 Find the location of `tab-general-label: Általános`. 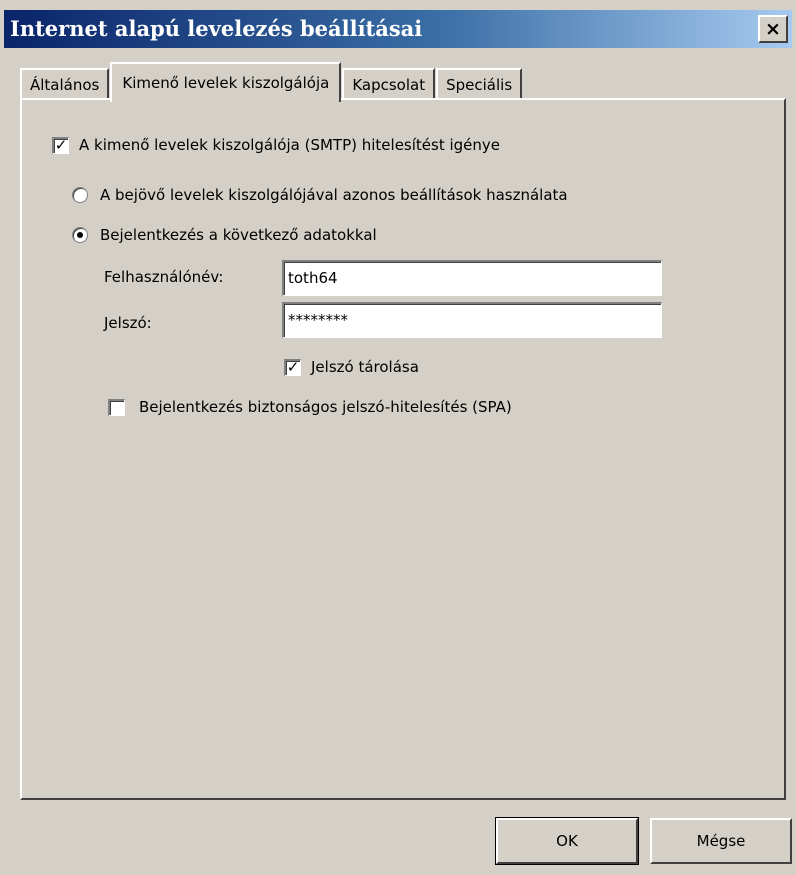

tab-general-label: Általános is located at coordinates (65, 85).